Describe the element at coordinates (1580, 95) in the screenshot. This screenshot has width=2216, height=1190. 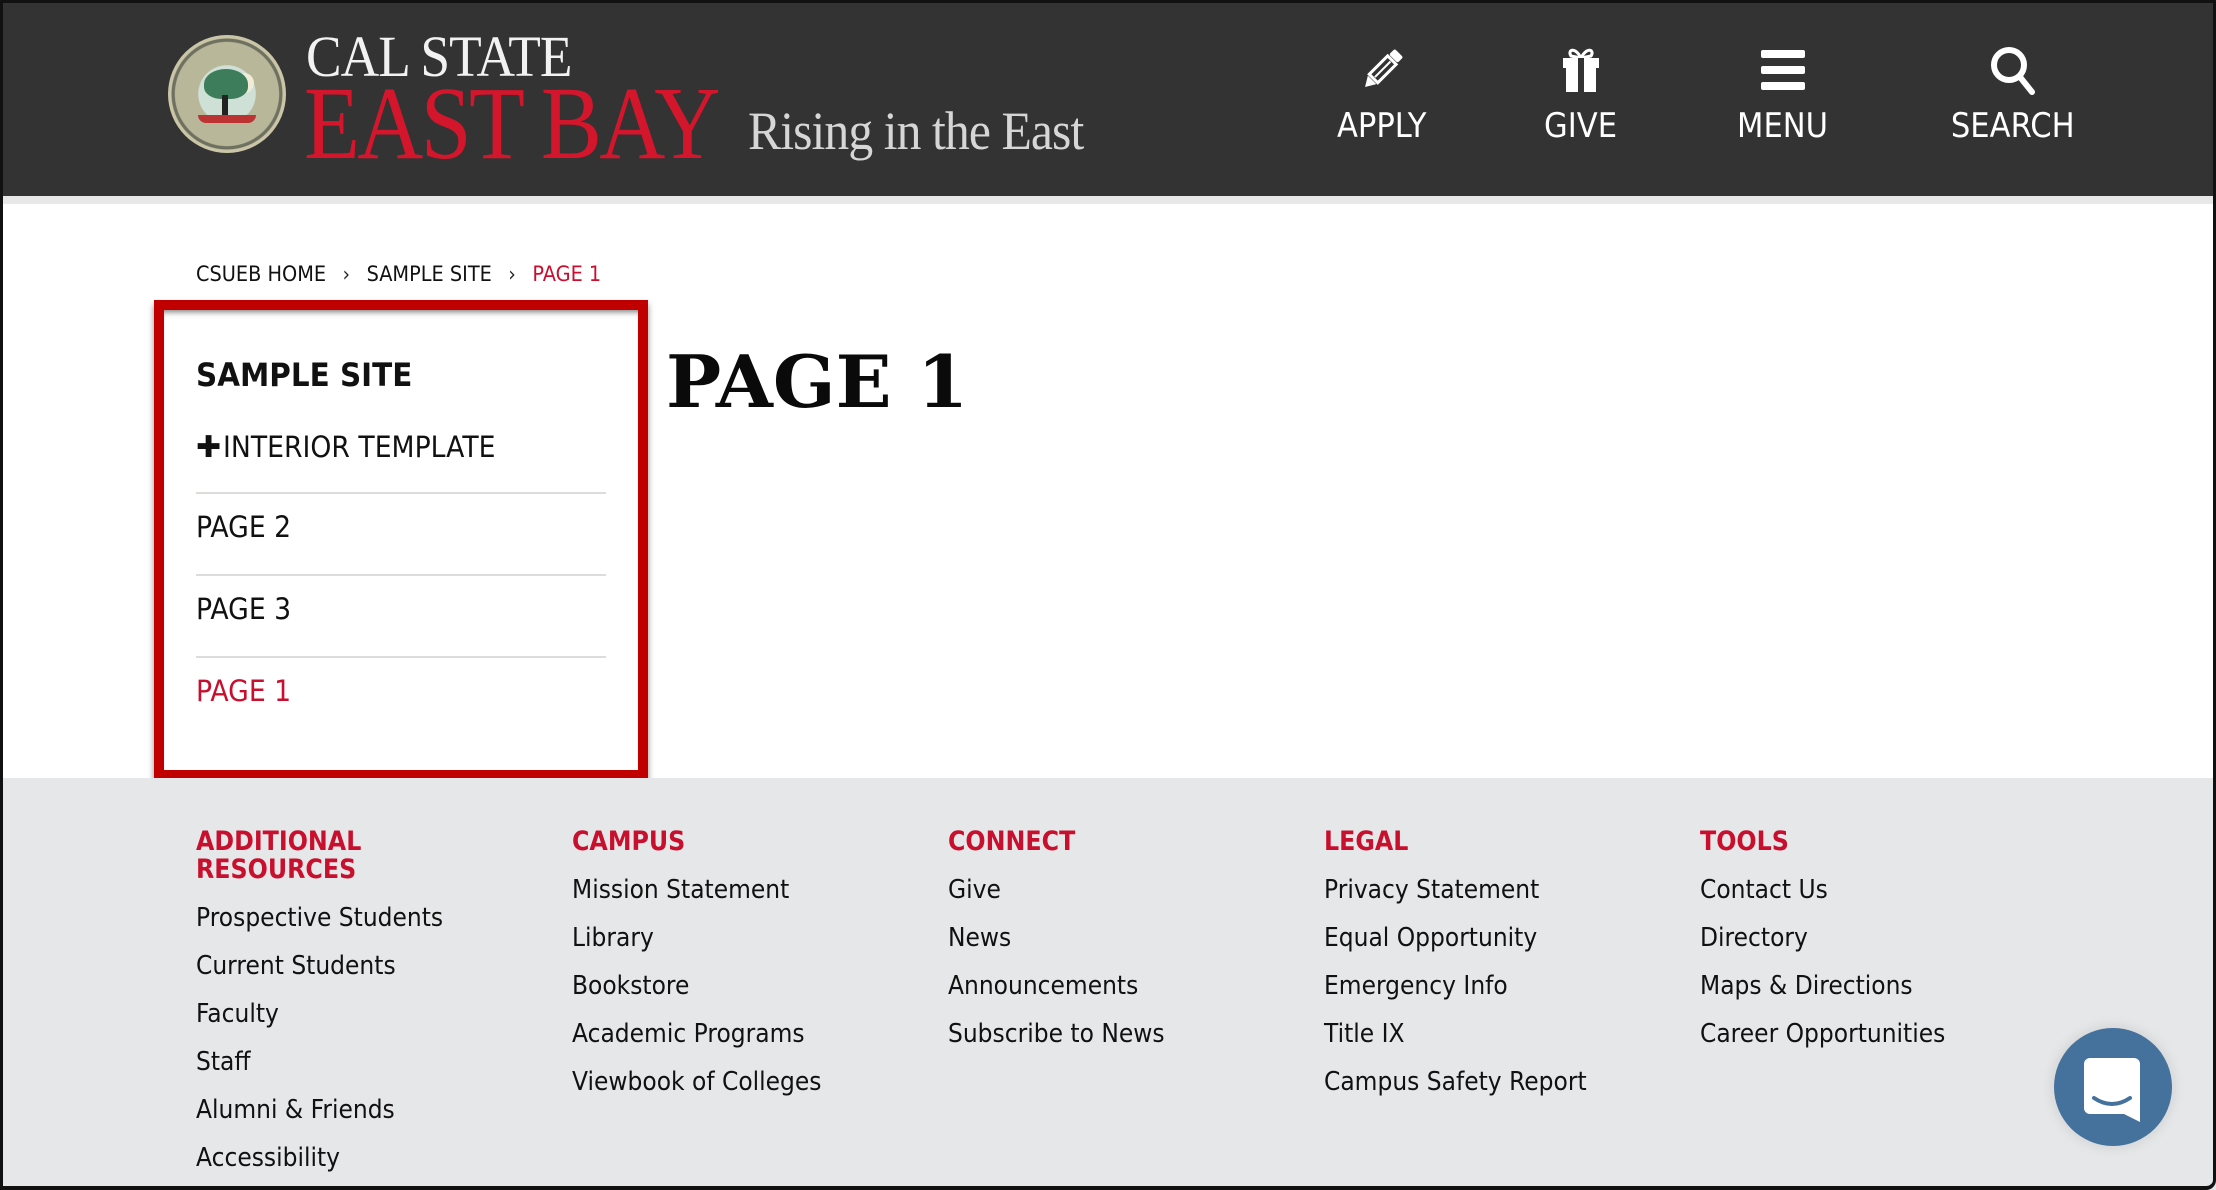
I see `nav-give-button: GIVE` at that location.